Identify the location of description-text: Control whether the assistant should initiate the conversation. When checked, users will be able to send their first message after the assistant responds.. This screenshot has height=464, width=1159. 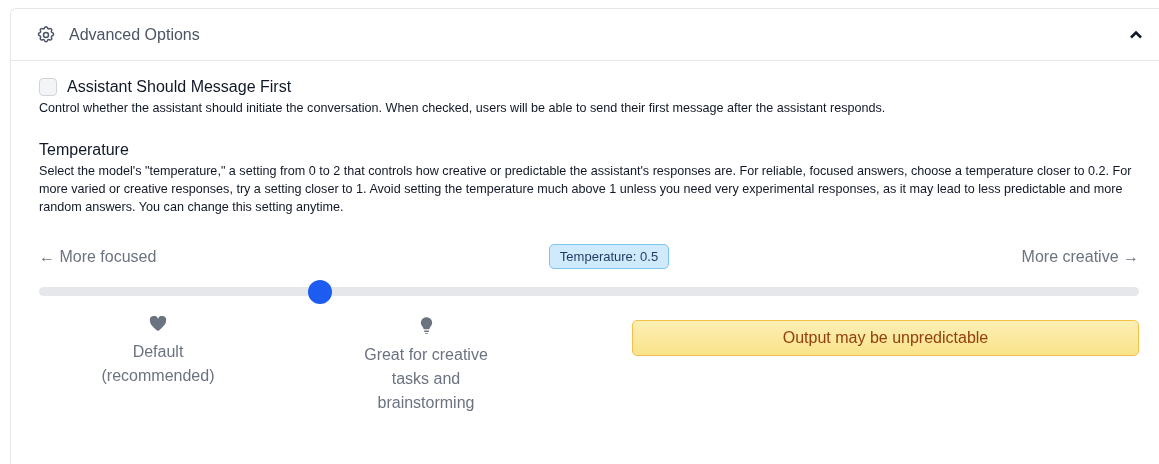
(463, 108).